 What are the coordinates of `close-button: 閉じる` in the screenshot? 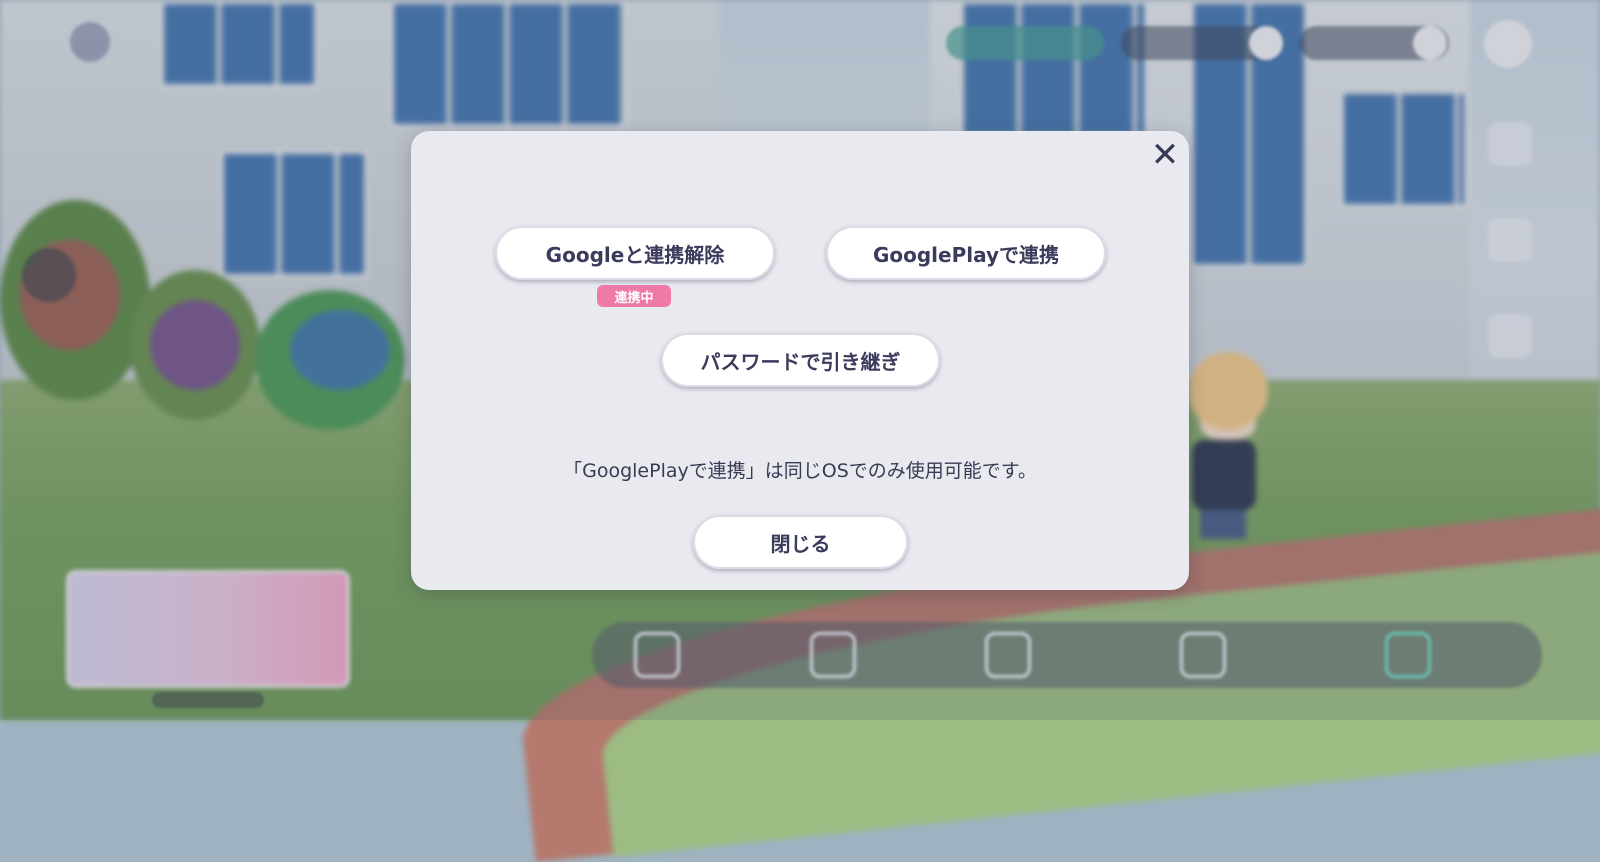 It's located at (800, 542).